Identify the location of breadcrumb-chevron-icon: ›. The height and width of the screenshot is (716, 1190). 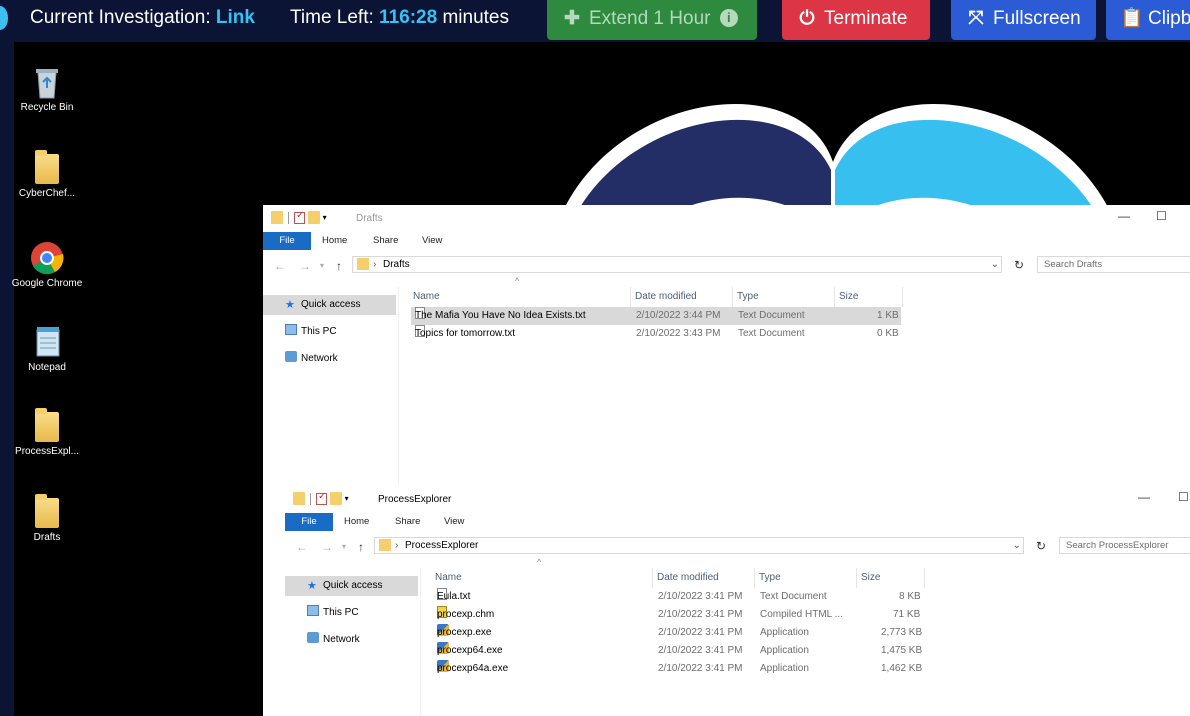
(397, 545).